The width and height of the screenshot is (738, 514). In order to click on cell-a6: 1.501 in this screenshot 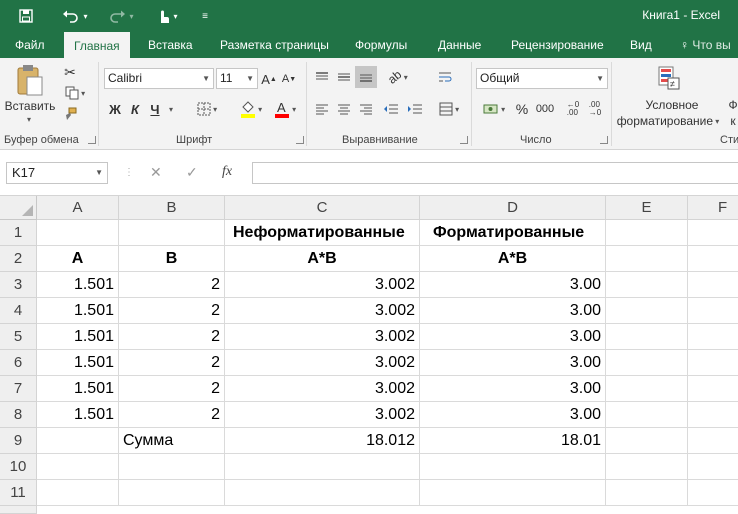, I will do `click(78, 363)`.